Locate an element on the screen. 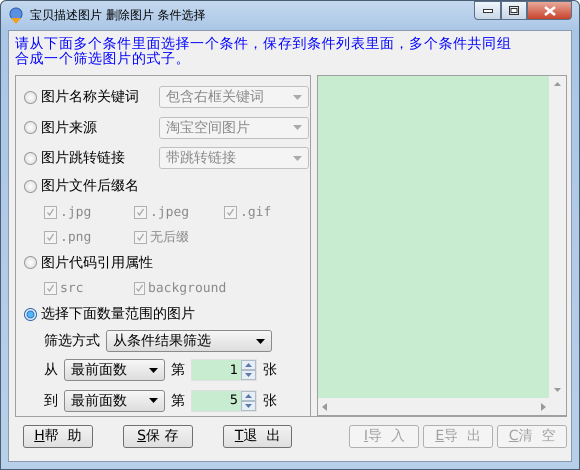 The height and width of the screenshot is (470, 580). minimize-icon is located at coordinates (487, 10).